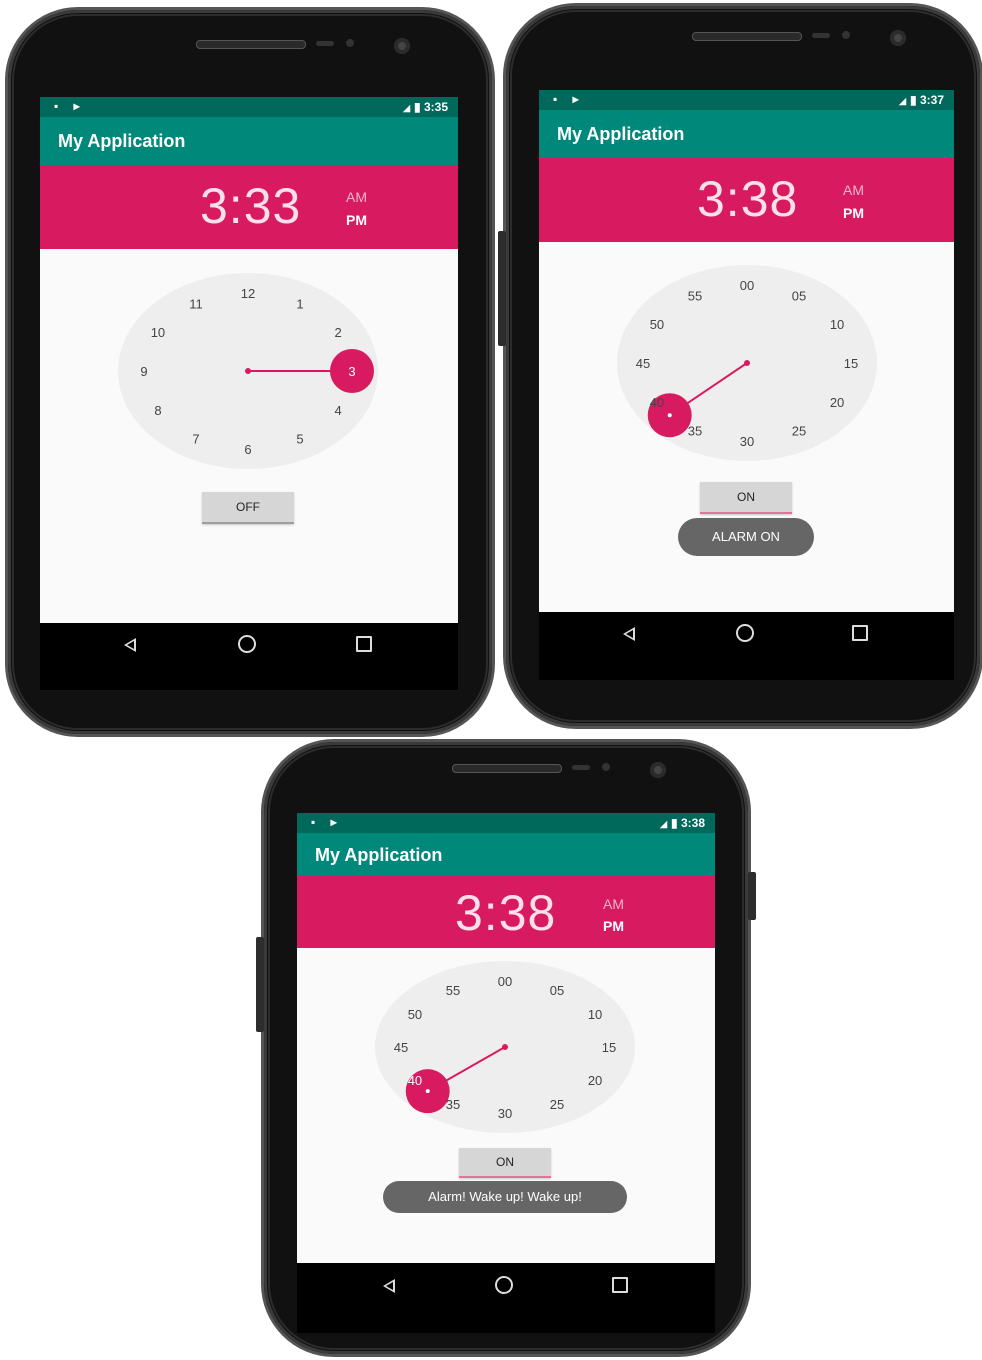 This screenshot has height=1360, width=982. Describe the element at coordinates (327, 822) in the screenshot. I see `notification-icons: ▪ ▸` at that location.